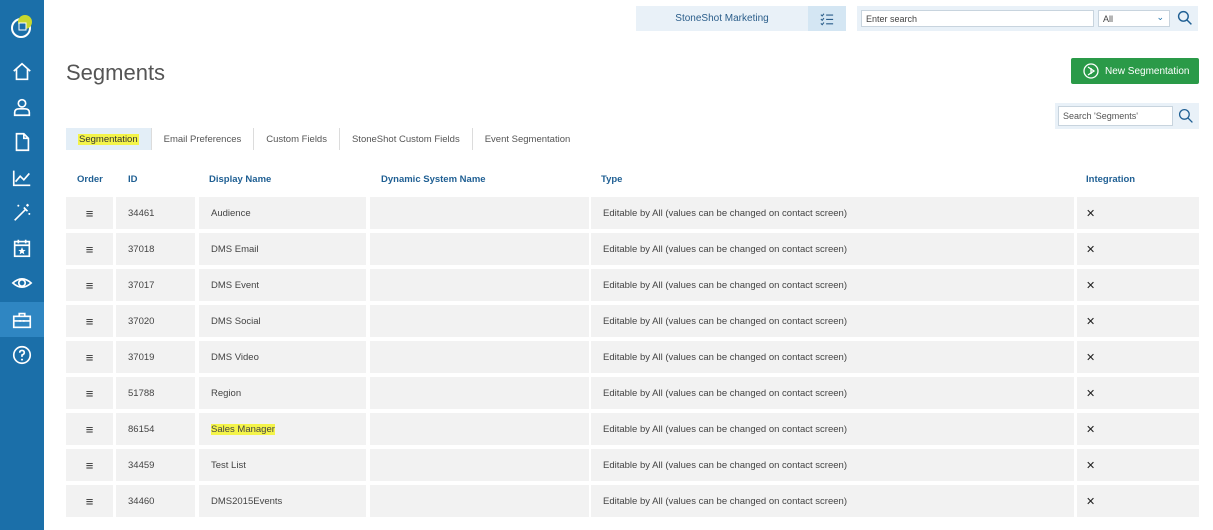 This screenshot has height=530, width=1213. What do you see at coordinates (282, 321) in the screenshot?
I see `row-display-name: DMS Social` at bounding box center [282, 321].